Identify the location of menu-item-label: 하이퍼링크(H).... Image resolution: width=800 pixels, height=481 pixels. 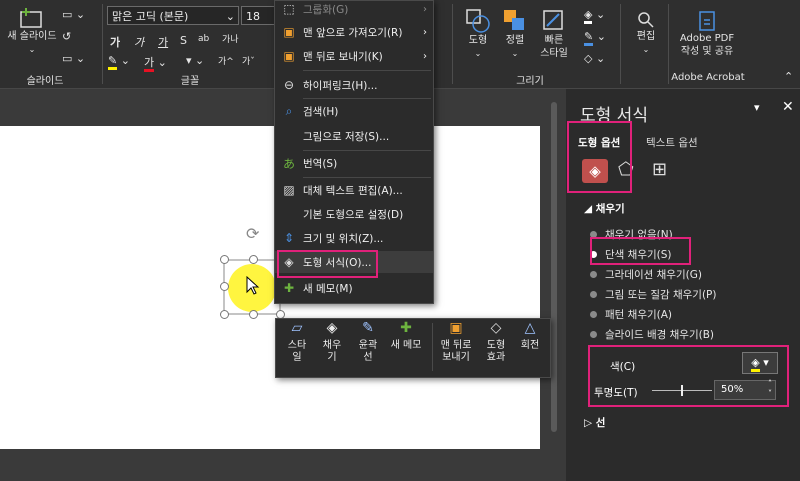
(340, 85).